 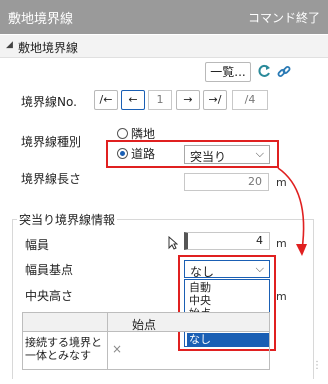 I want to click on last-button: →/, so click(x=215, y=100).